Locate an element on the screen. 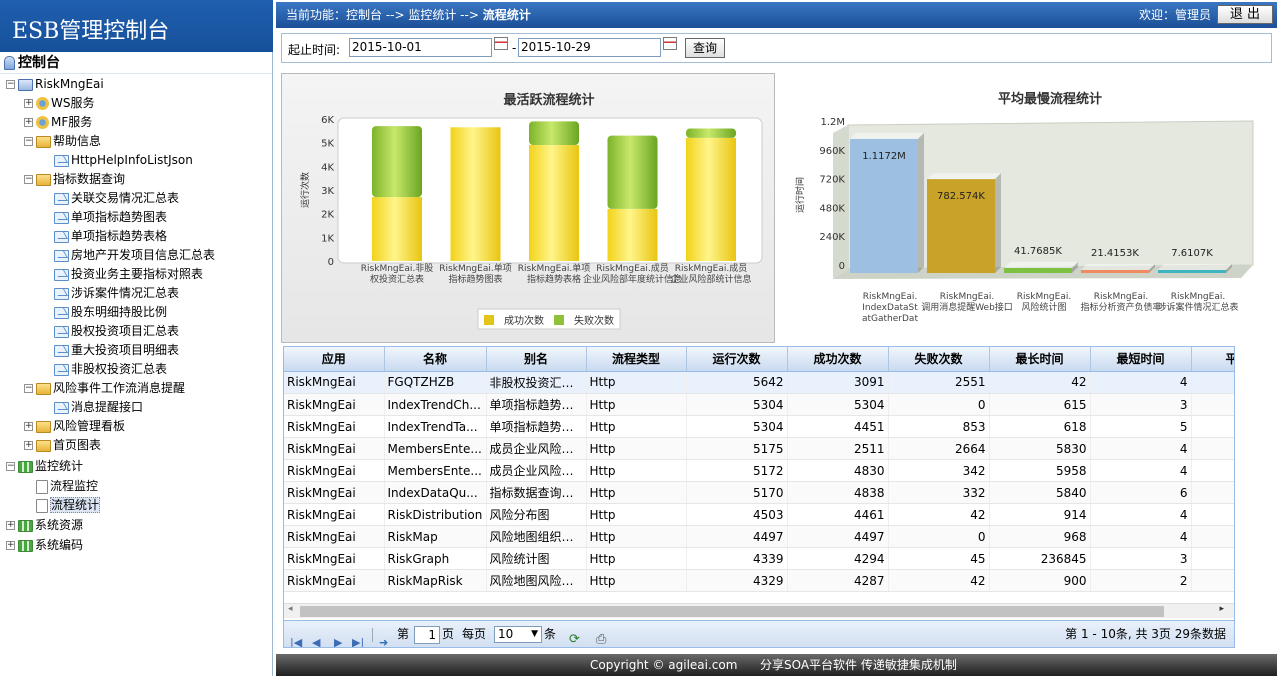 The image size is (1277, 676). tree-item: 房地产开发项目信息汇总表 is located at coordinates (128, 255).